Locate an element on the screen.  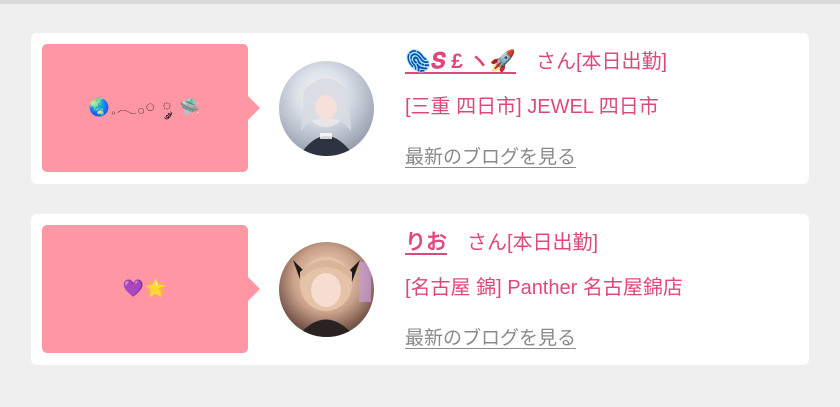
message-text: 💜🌟 is located at coordinates (145, 288).